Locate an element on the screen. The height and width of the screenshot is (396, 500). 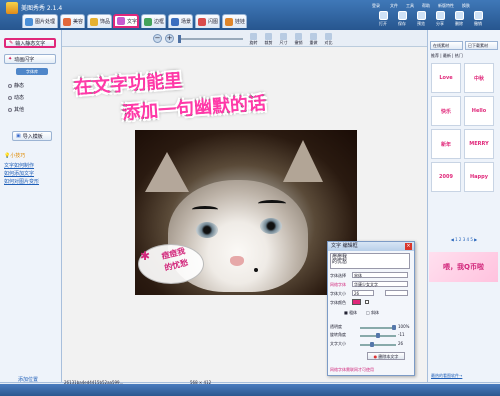
material-thumb-5: 新年 is located at coordinates (446, 144).